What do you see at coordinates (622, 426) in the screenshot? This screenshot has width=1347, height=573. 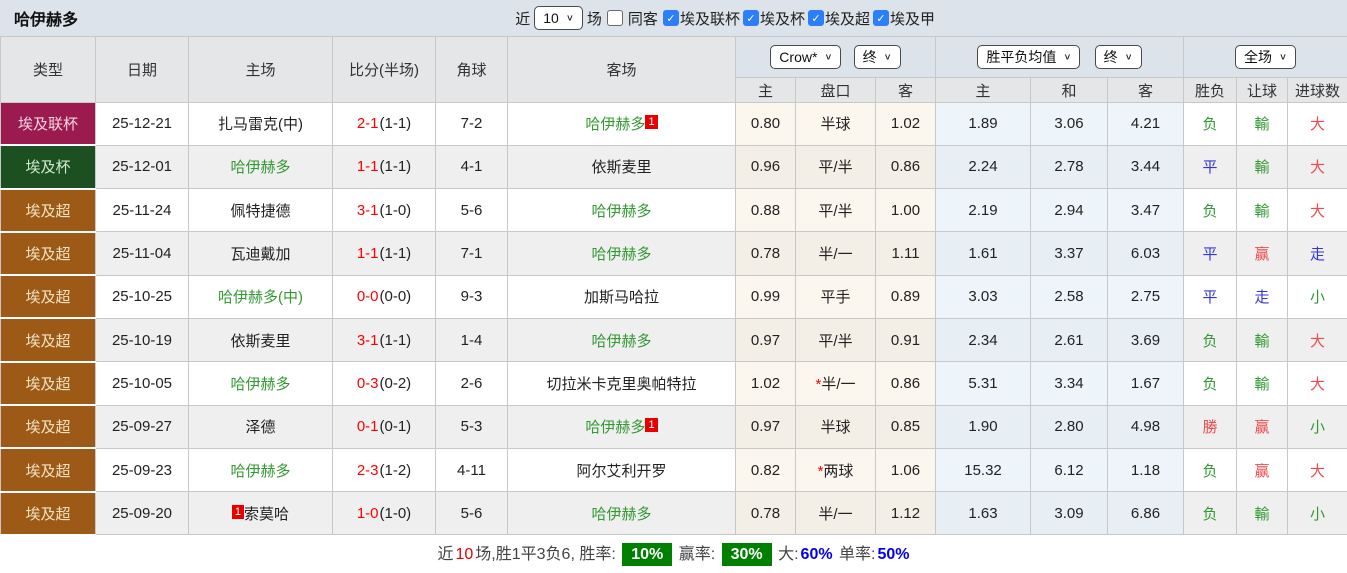 I see `cell-away-team: 哈伊赫多1` at bounding box center [622, 426].